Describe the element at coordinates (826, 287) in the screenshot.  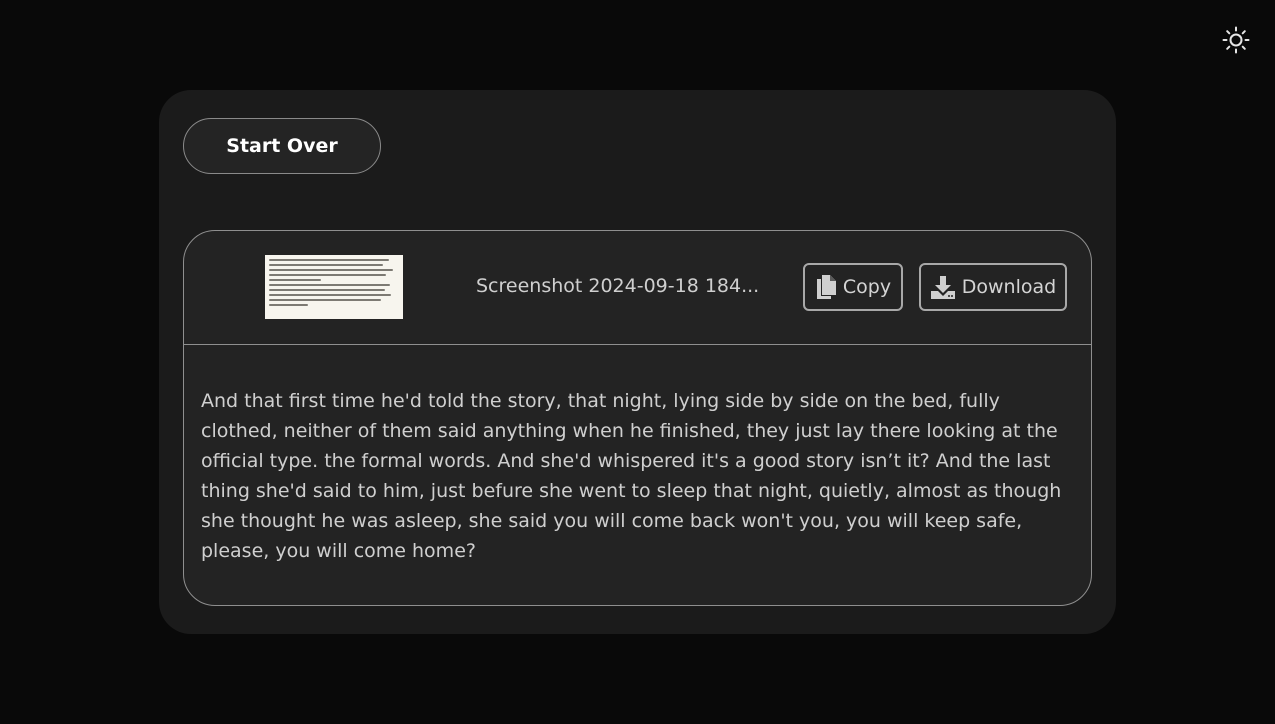
I see `copy-icon` at that location.